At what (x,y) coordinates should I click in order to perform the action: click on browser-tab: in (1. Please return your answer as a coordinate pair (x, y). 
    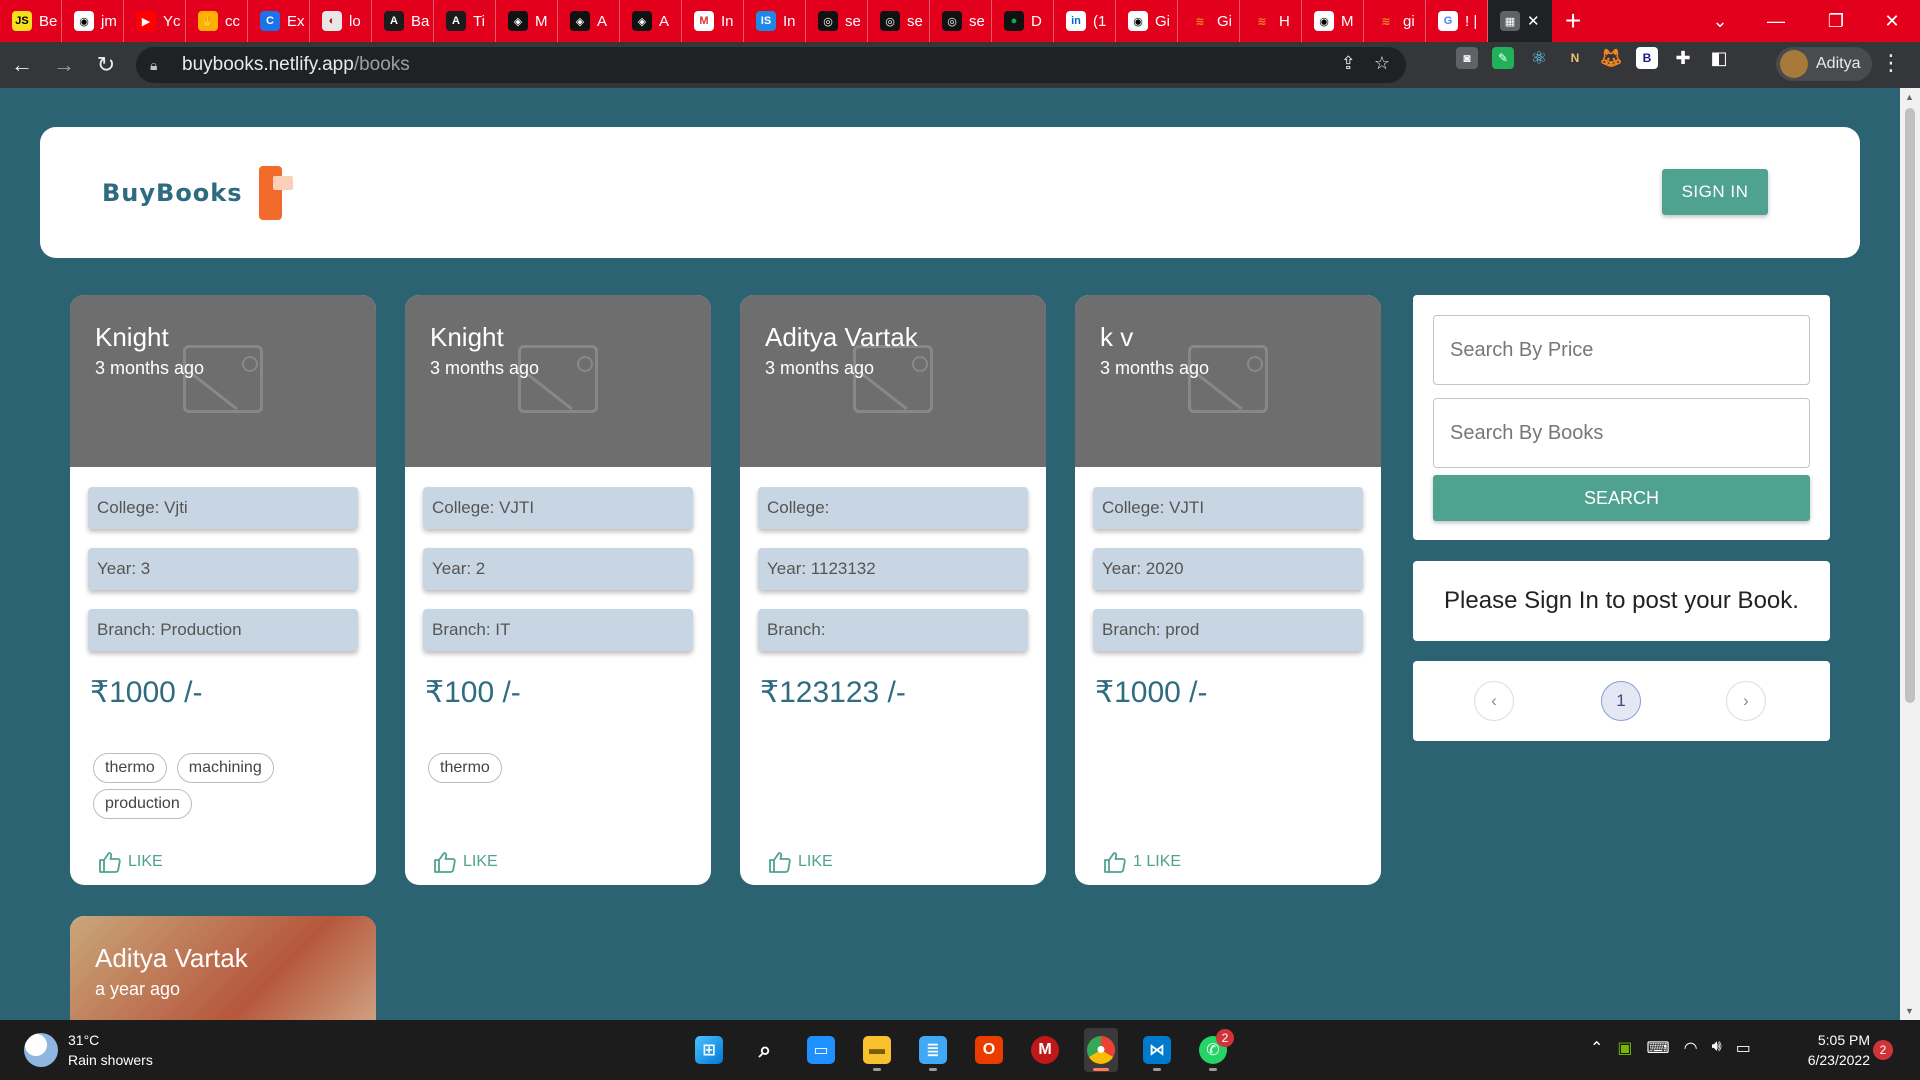
    Looking at the image, I should click on (1085, 21).